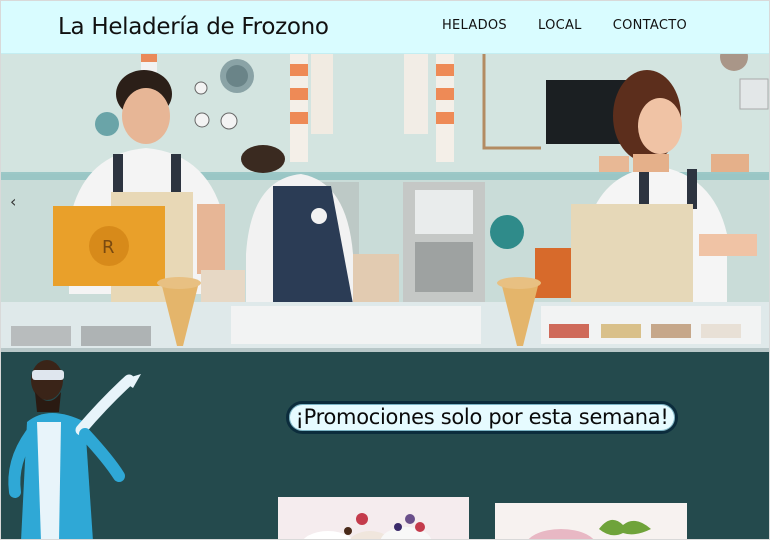 The image size is (770, 540). What do you see at coordinates (74, 449) in the screenshot?
I see `frozono-character-image` at bounding box center [74, 449].